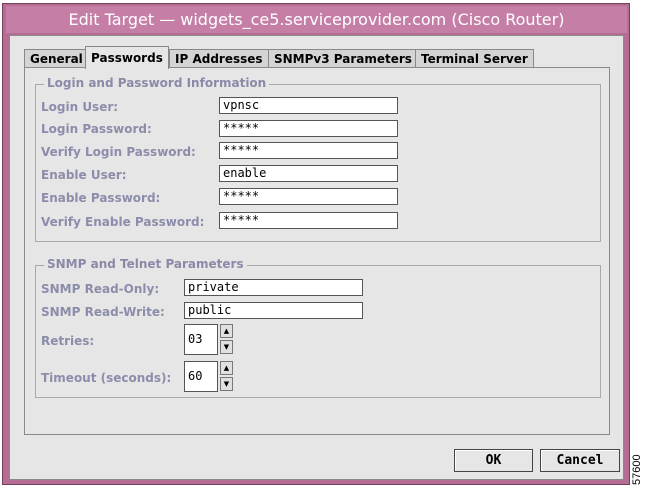  I want to click on tab-general: General, so click(56, 58).